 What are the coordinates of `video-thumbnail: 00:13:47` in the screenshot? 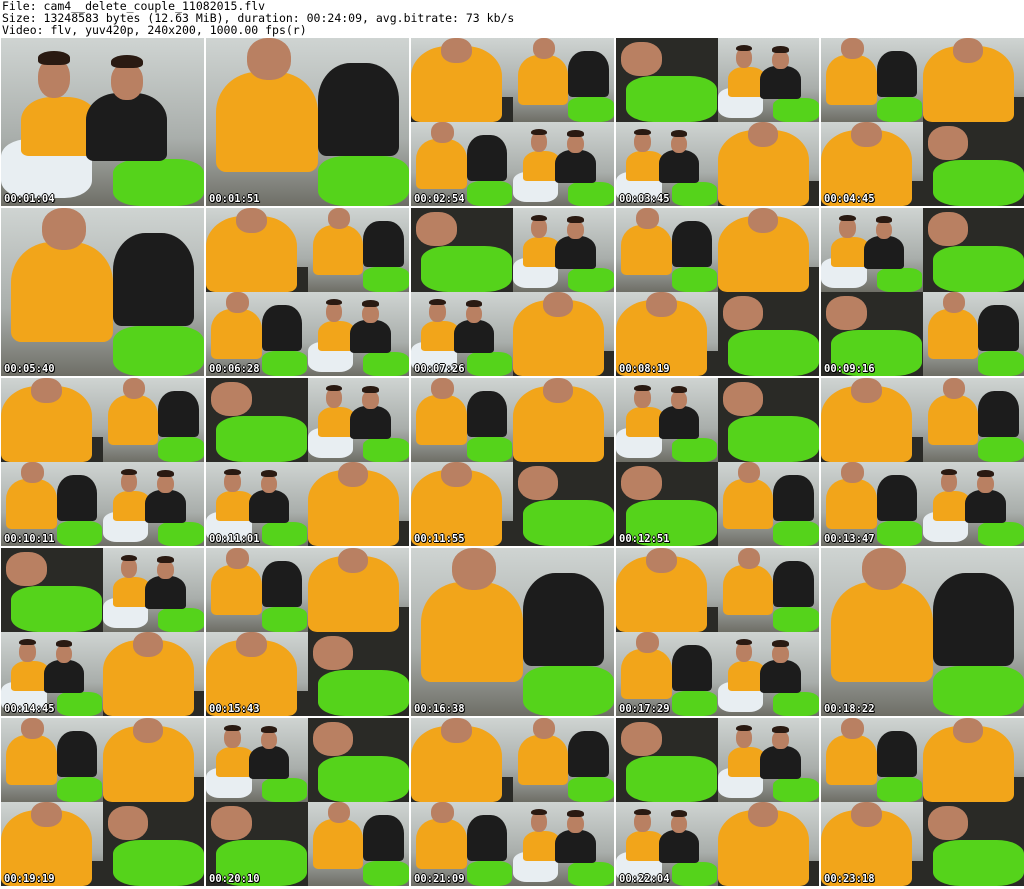 It's located at (922, 462).